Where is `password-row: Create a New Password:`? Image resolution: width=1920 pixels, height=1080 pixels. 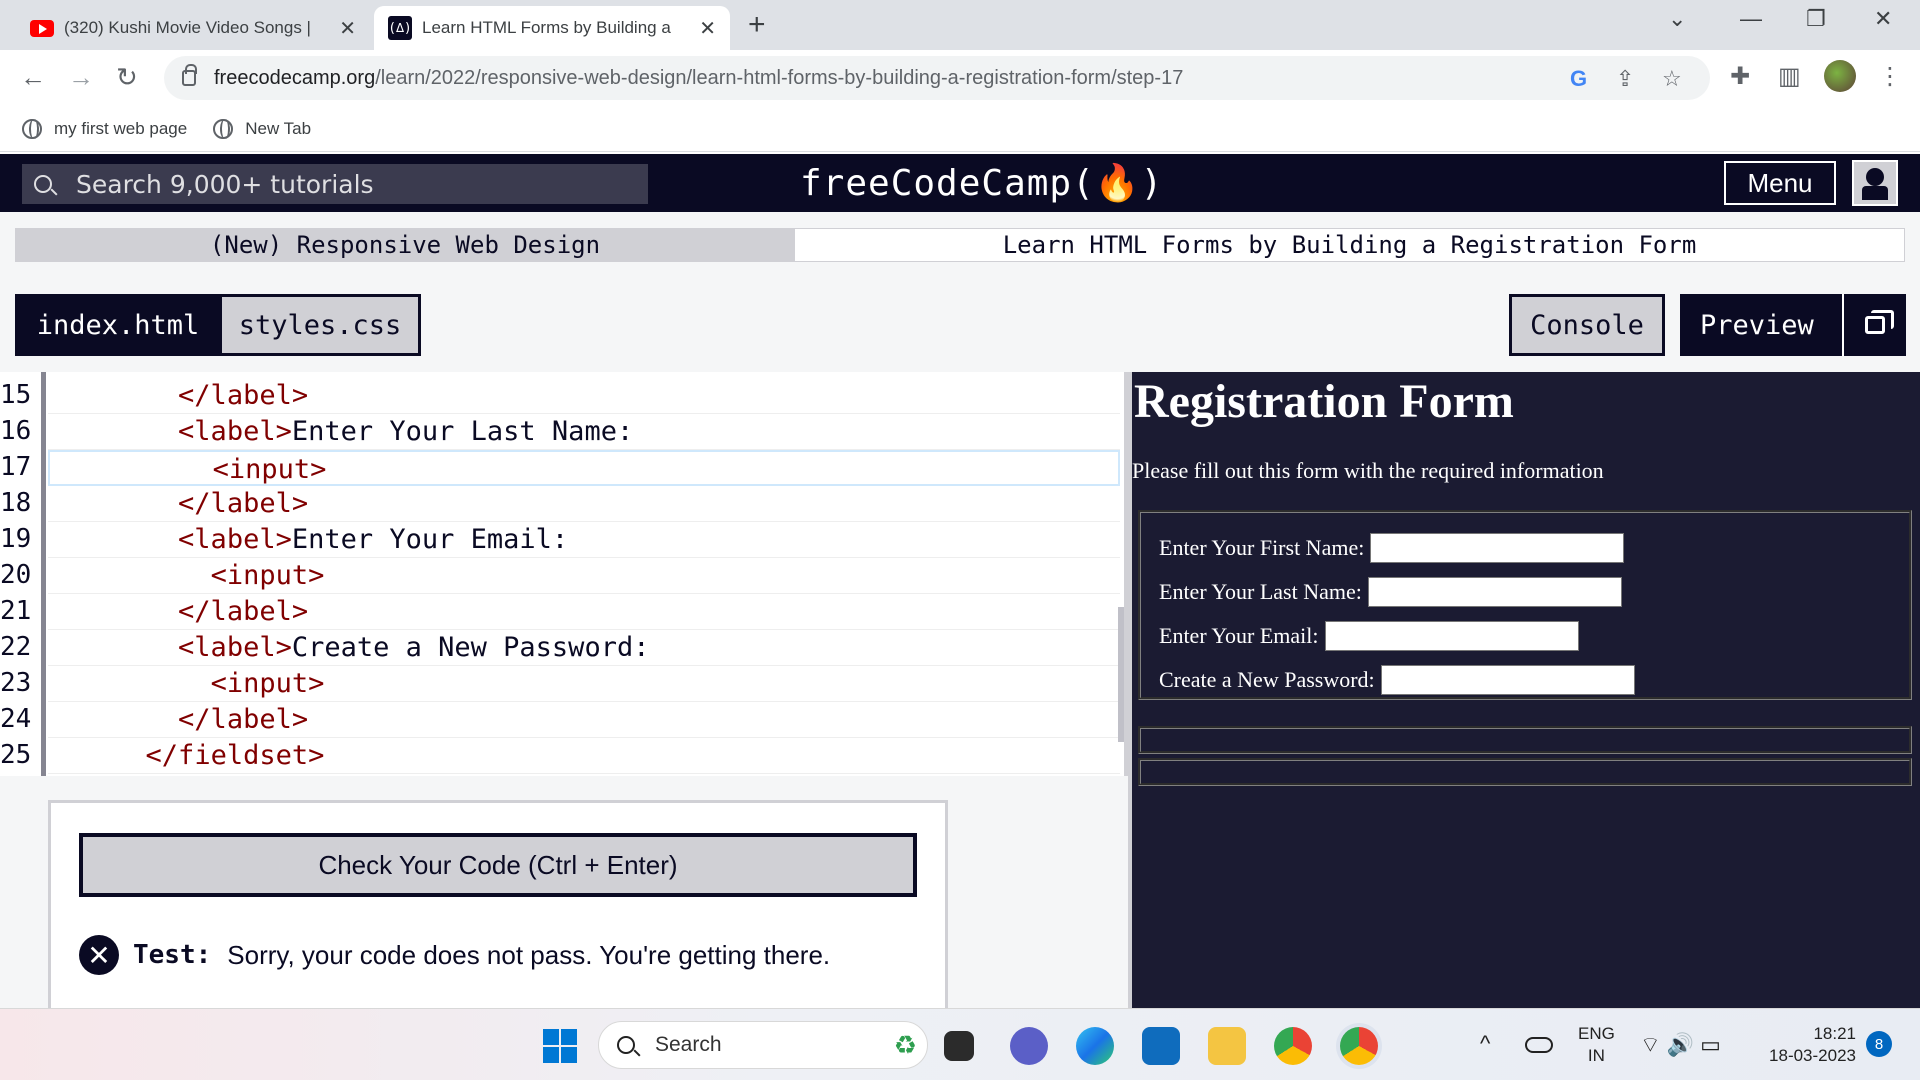
password-row: Create a New Password: is located at coordinates (1397, 680).